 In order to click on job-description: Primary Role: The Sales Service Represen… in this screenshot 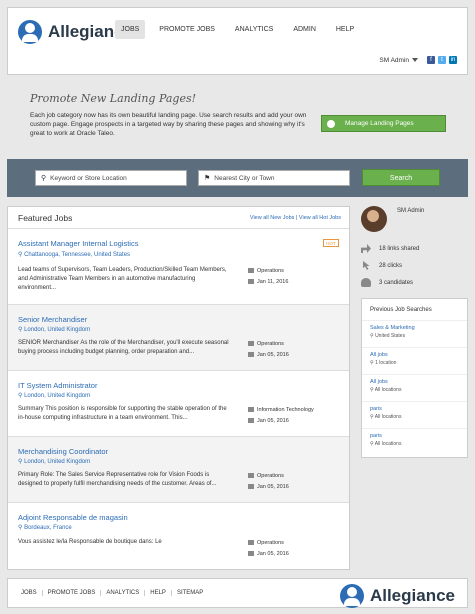, I will do `click(117, 479)`.